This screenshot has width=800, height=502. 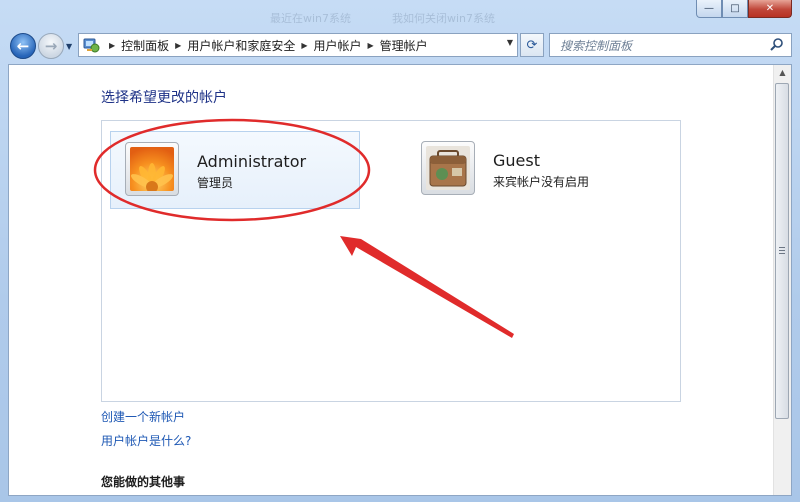 I want to click on account-name: Guest, so click(x=516, y=160).